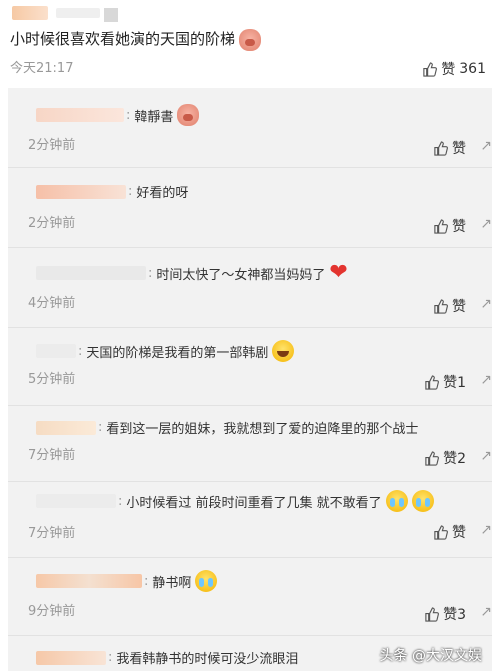 This screenshot has height=671, width=492. I want to click on comment-item: : 静书啊 9分钟前 赞3 ↗, so click(250, 597).